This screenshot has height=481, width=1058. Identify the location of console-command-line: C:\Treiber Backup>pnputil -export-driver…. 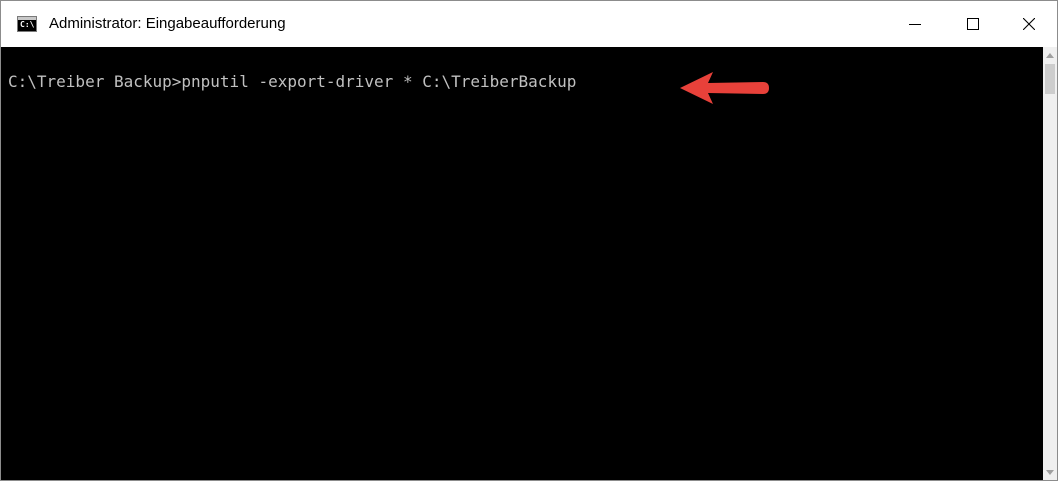
(292, 81).